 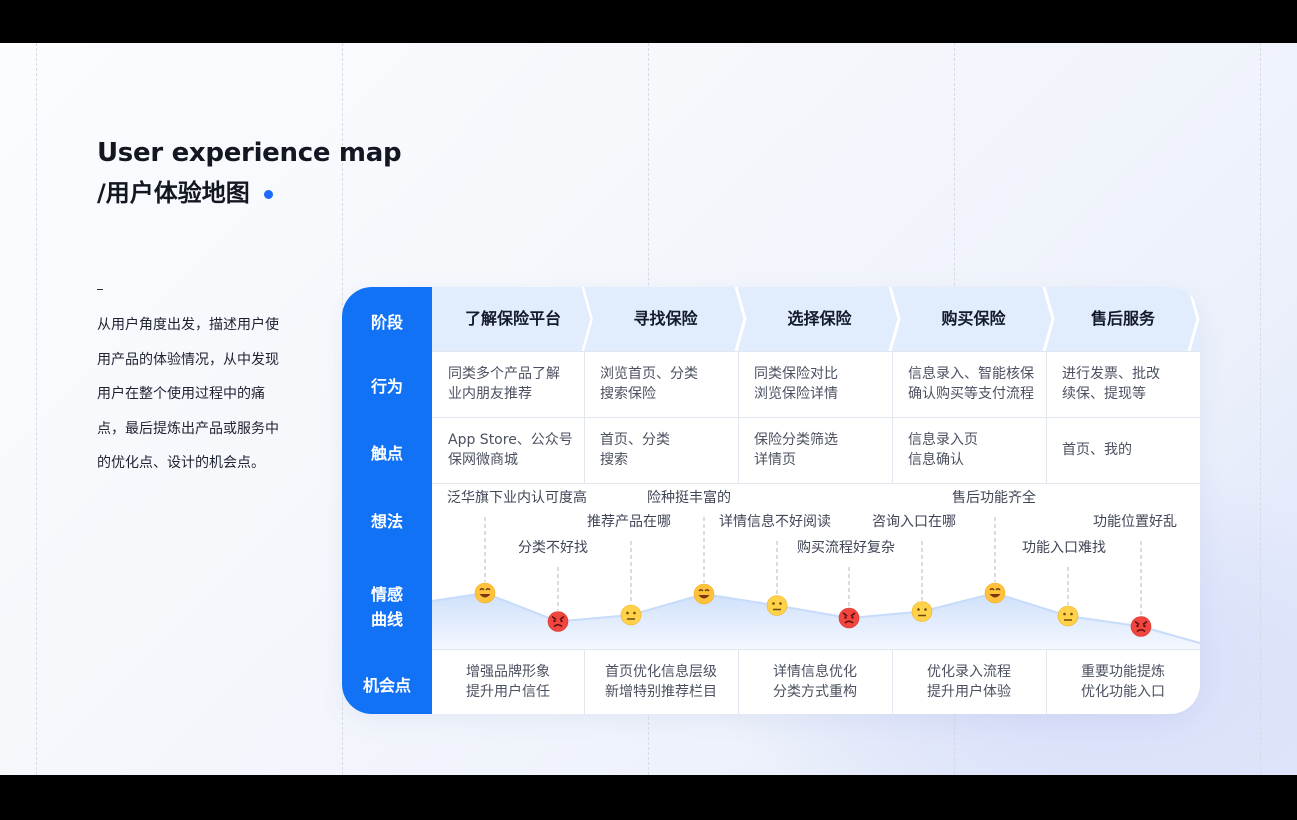 What do you see at coordinates (822, 384) in the screenshot?
I see `behavior-cell: 同类保险对比 浏览保险详情` at bounding box center [822, 384].